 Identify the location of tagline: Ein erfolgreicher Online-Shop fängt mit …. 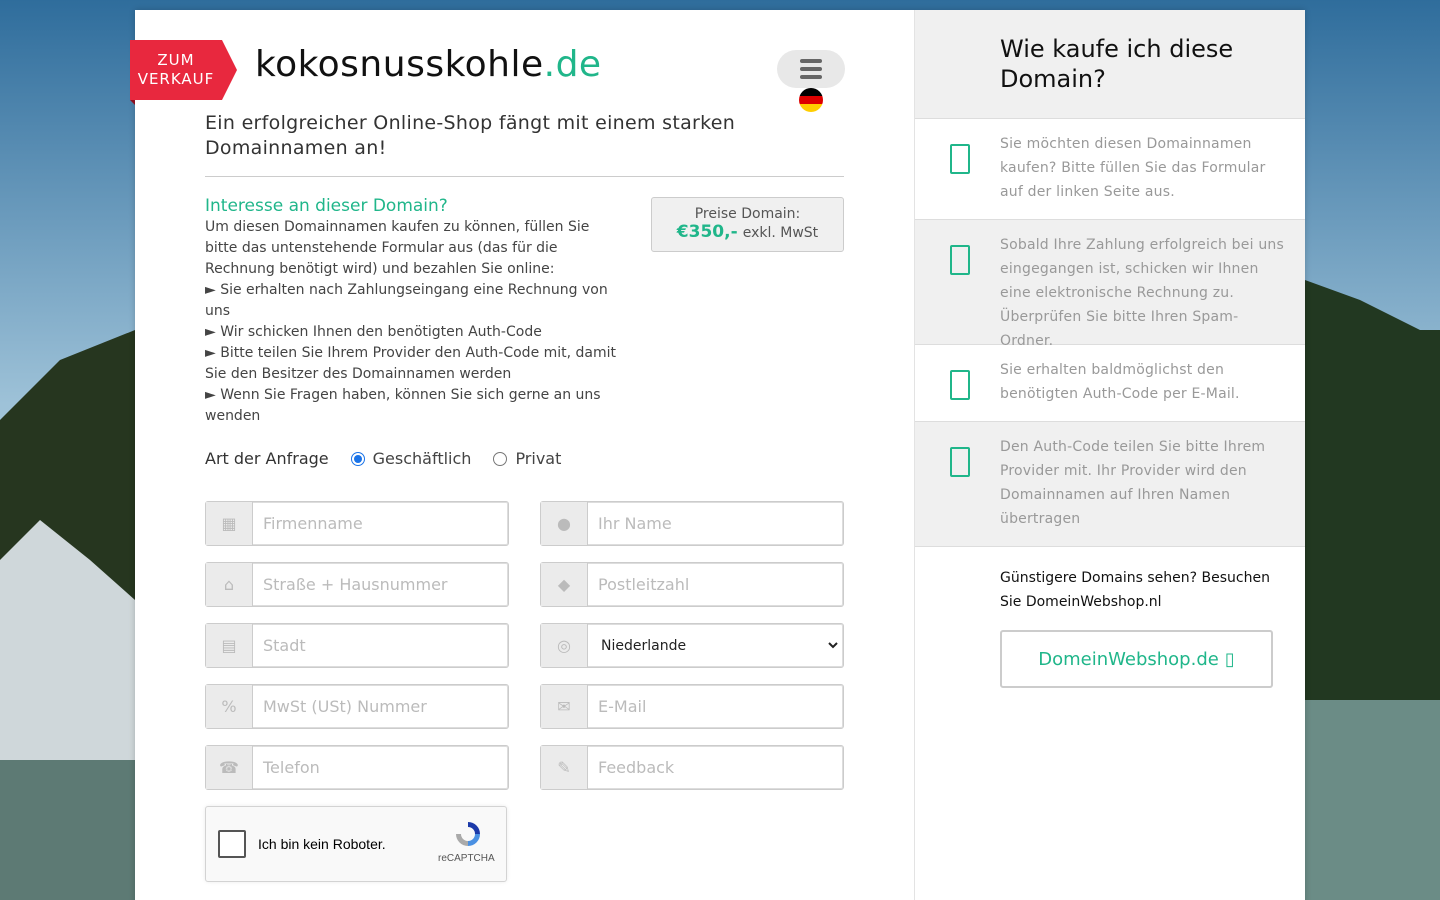
(470, 135).